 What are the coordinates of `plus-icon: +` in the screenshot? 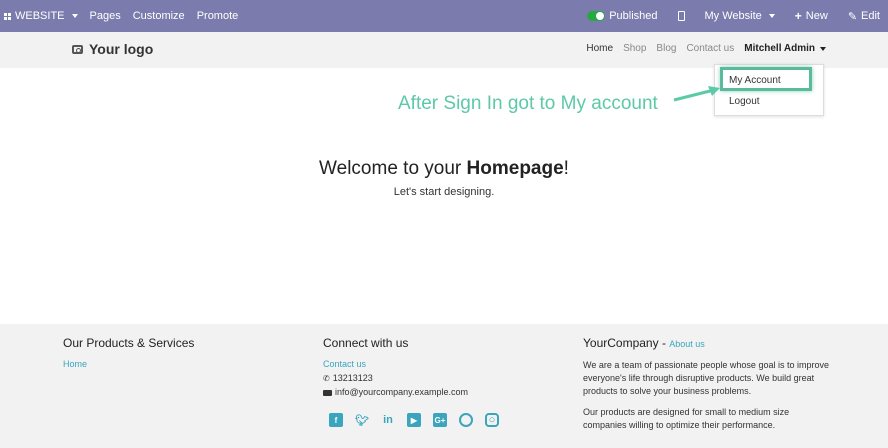 It's located at (798, 16).